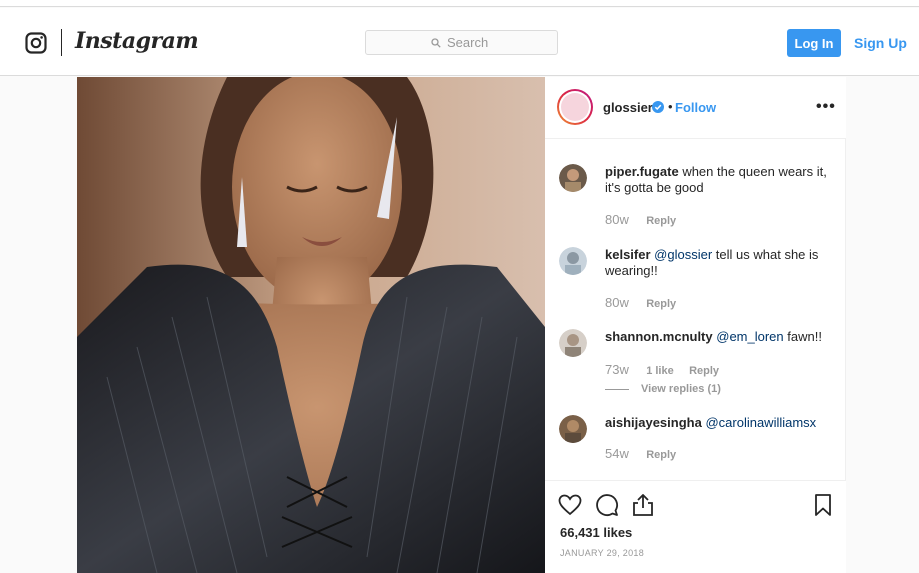 The height and width of the screenshot is (573, 919). I want to click on comment-meta: 54w Reply, so click(646, 453).